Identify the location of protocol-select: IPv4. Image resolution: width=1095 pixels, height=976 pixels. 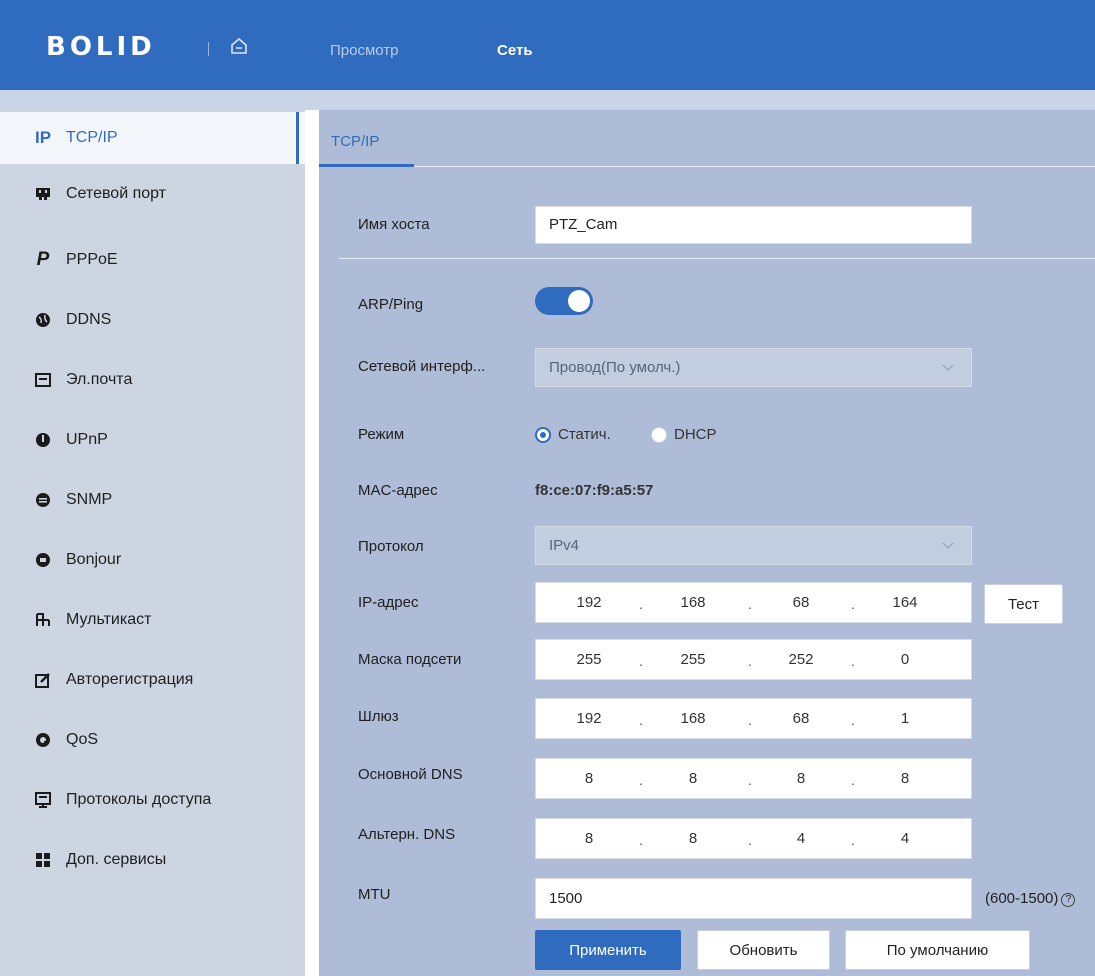
(753, 545).